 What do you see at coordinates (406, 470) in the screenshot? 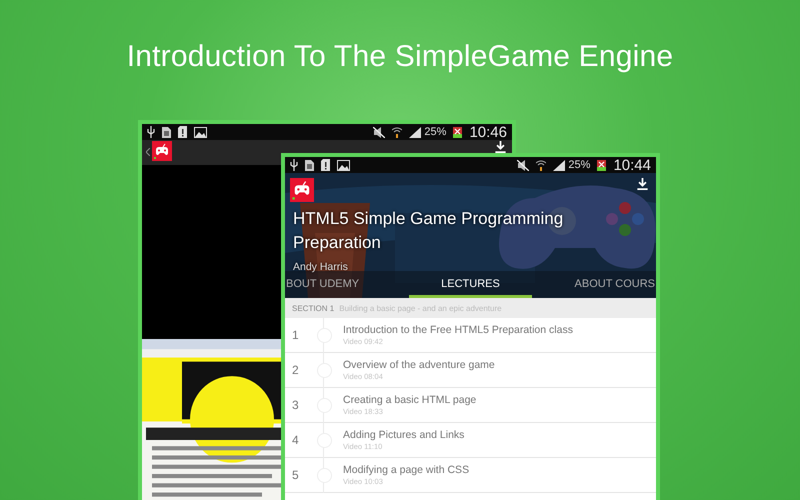
I see `lecture-title: Modifying a page with CSS` at bounding box center [406, 470].